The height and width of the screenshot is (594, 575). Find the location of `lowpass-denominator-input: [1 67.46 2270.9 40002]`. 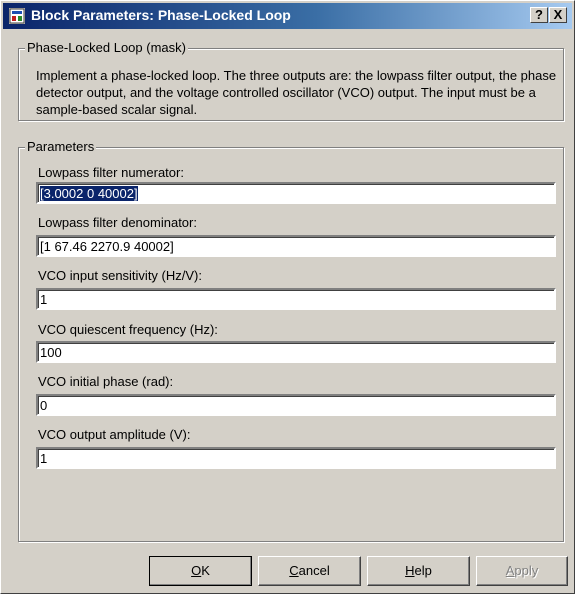

lowpass-denominator-input: [1 67.46 2270.9 40002] is located at coordinates (296, 246).